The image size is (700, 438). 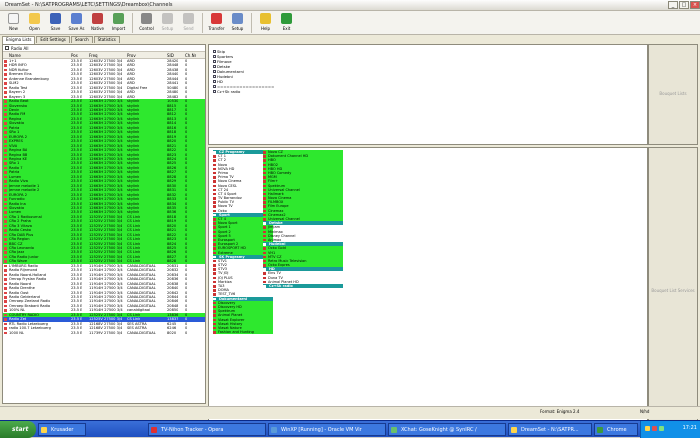 I want to click on minimize-button: _, so click(x=673, y=5).